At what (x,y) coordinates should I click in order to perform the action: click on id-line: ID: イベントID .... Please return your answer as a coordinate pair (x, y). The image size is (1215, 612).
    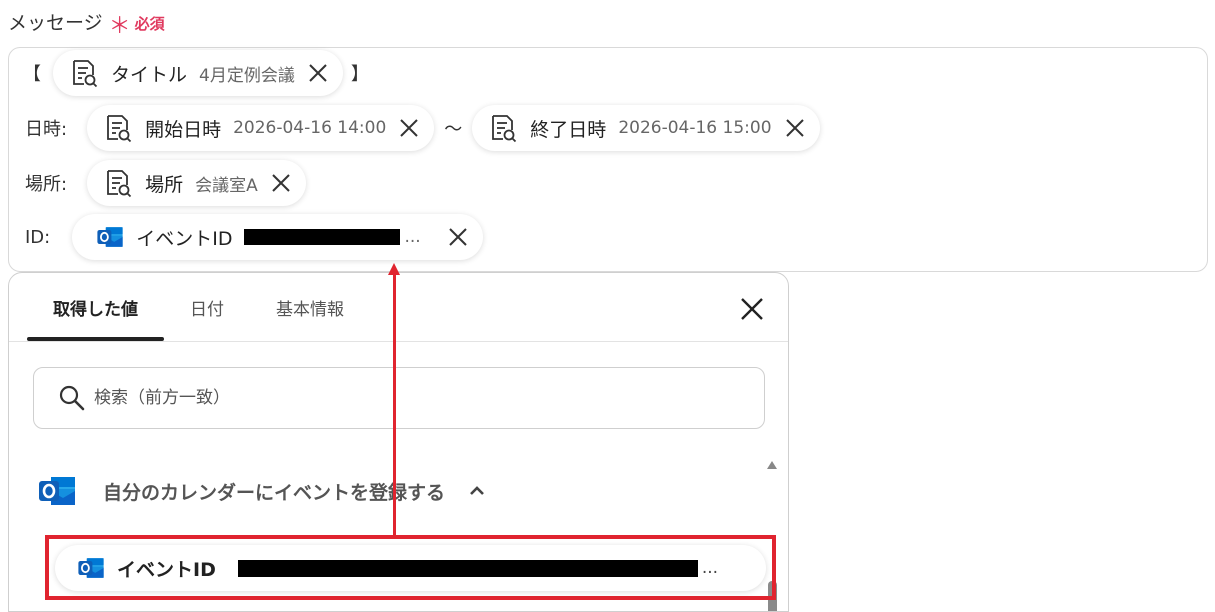
    Looking at the image, I should click on (254, 237).